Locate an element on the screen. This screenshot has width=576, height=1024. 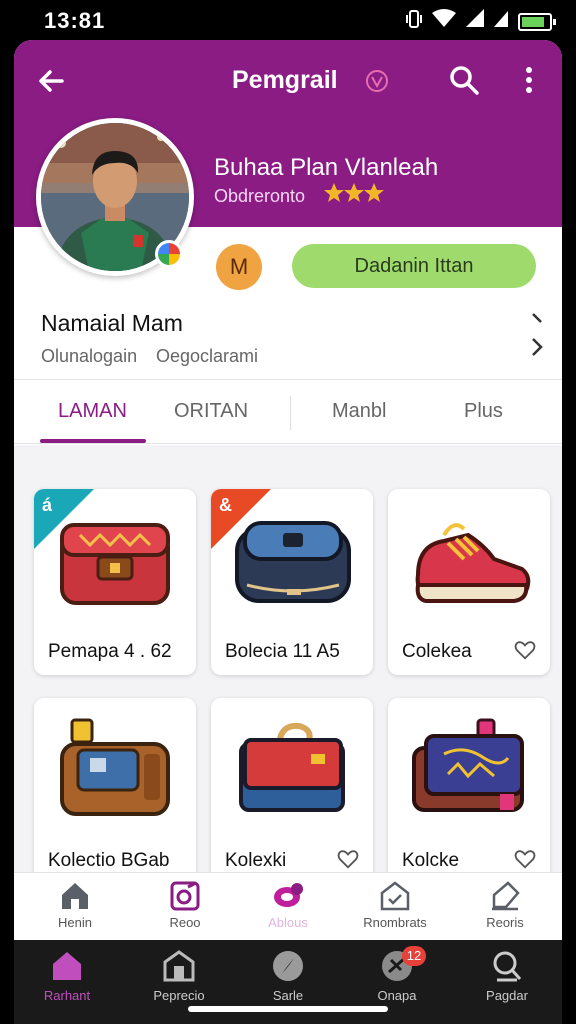
search-button is located at coordinates (464, 80).